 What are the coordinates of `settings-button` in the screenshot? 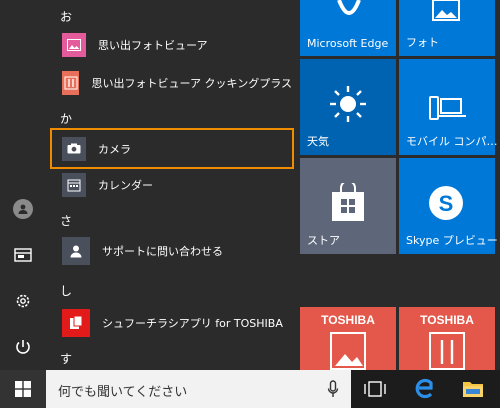 It's located at (23, 301).